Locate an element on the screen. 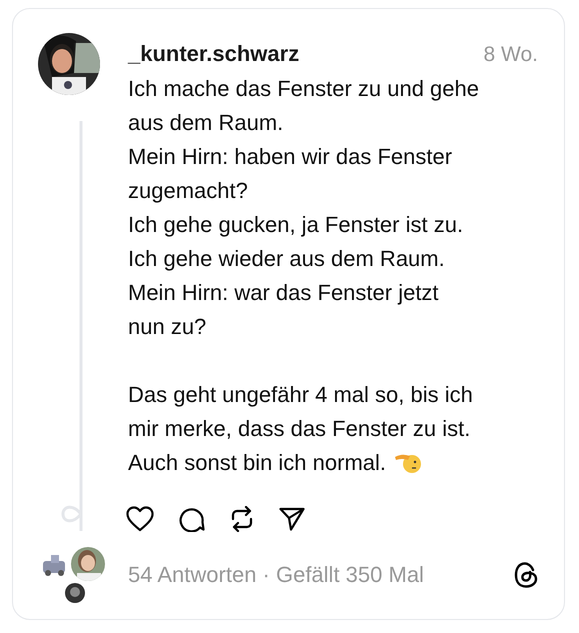 This screenshot has height=633, width=579. comment-icon is located at coordinates (192, 519).